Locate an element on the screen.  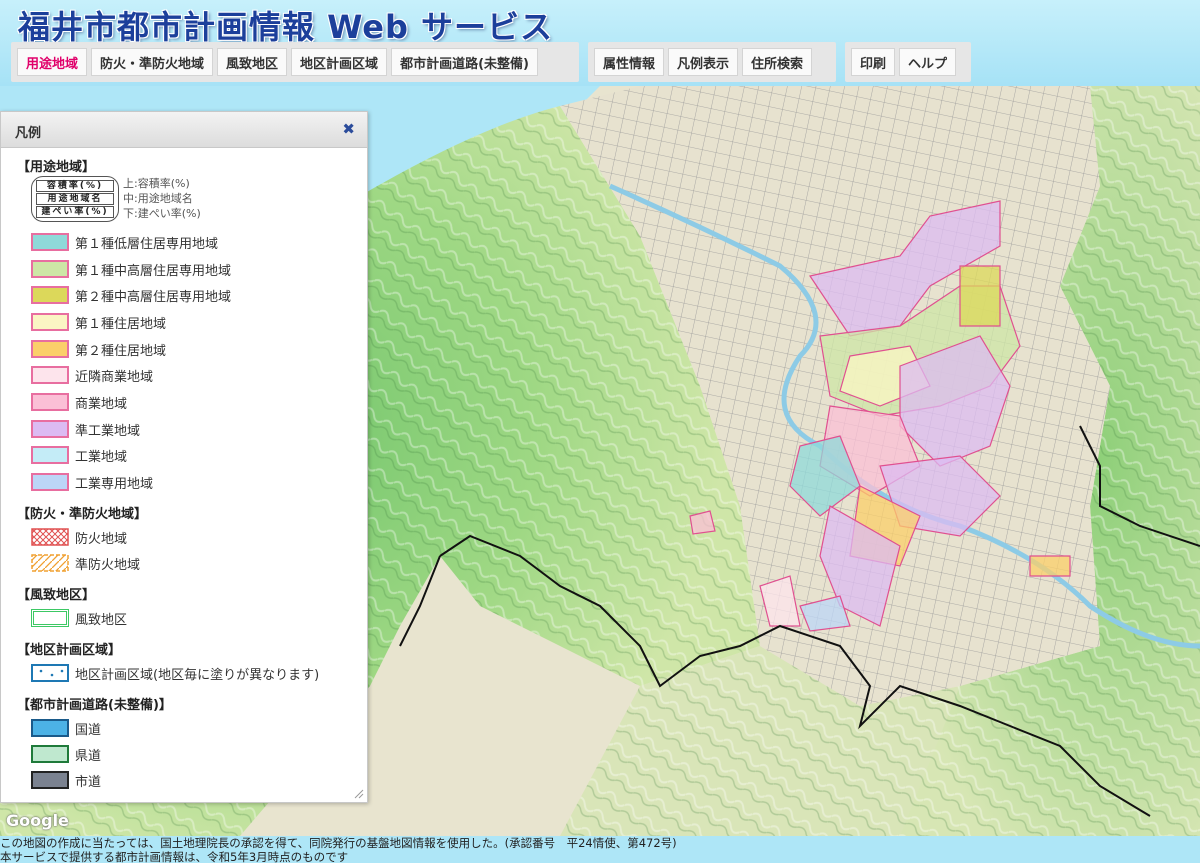
legend-item: 準工業地域 is located at coordinates (85, 429).